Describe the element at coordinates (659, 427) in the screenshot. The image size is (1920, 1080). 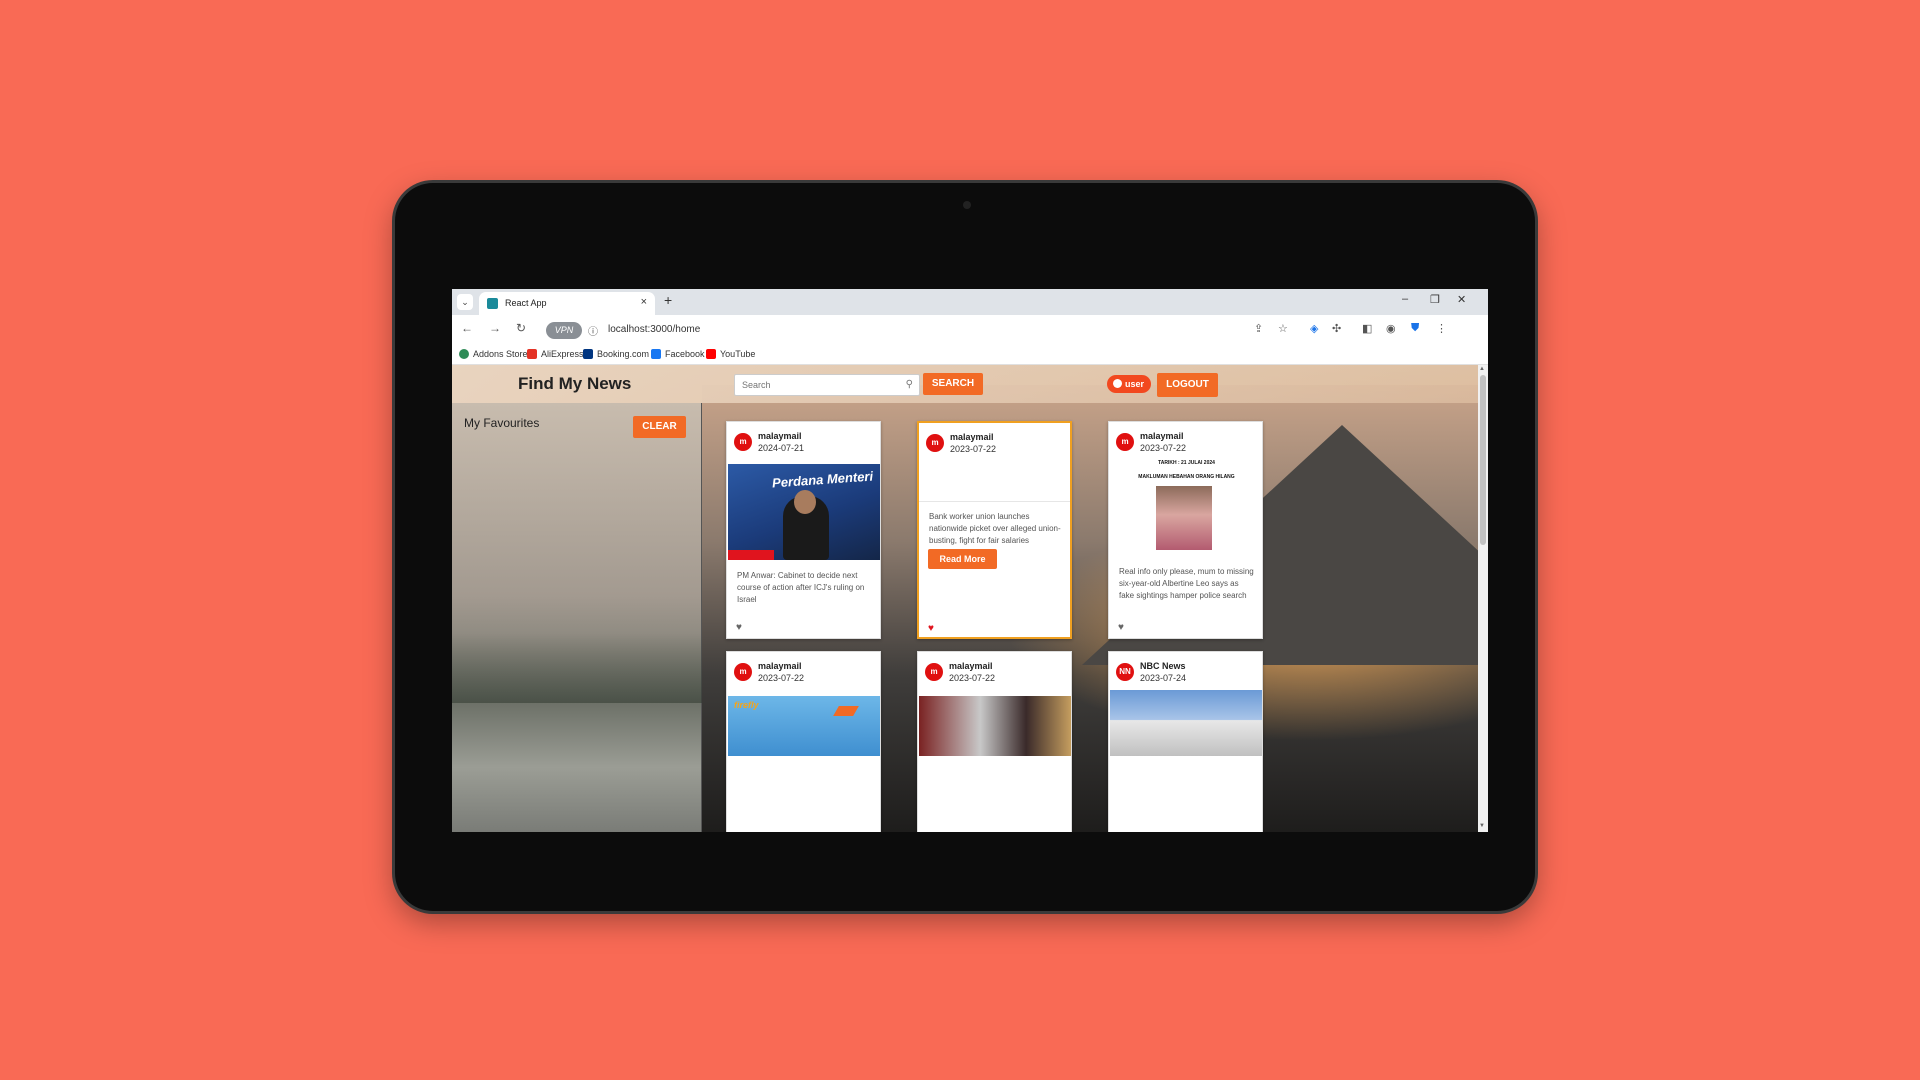
I see `clear-button: CLEAR` at that location.